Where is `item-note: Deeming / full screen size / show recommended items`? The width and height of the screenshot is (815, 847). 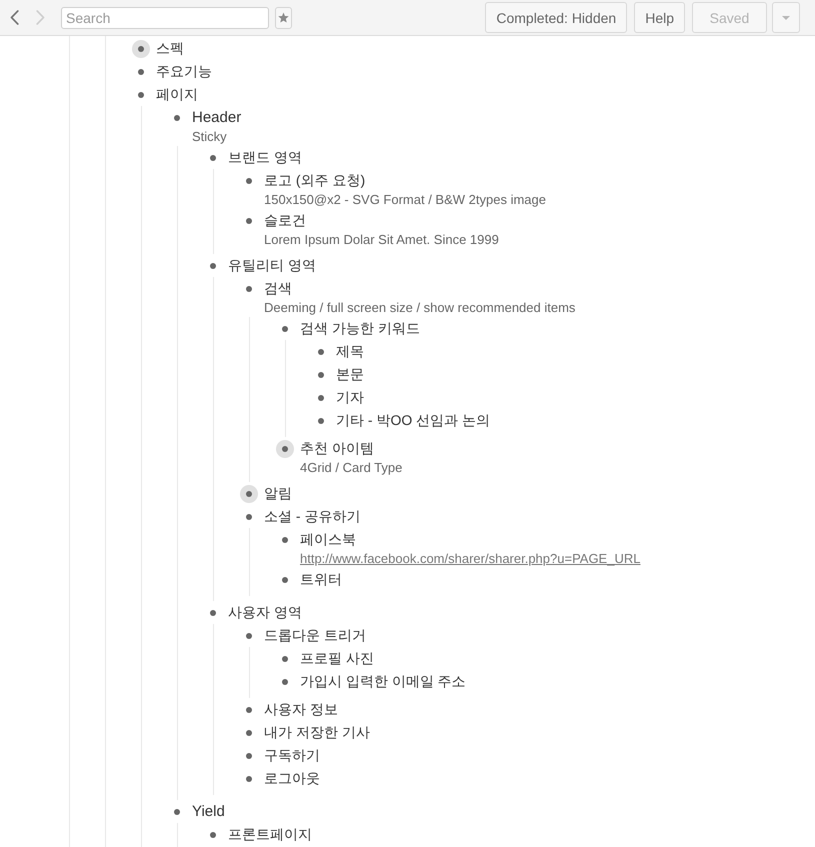
item-note: Deeming / full screen size / show recommended items is located at coordinates (420, 307).